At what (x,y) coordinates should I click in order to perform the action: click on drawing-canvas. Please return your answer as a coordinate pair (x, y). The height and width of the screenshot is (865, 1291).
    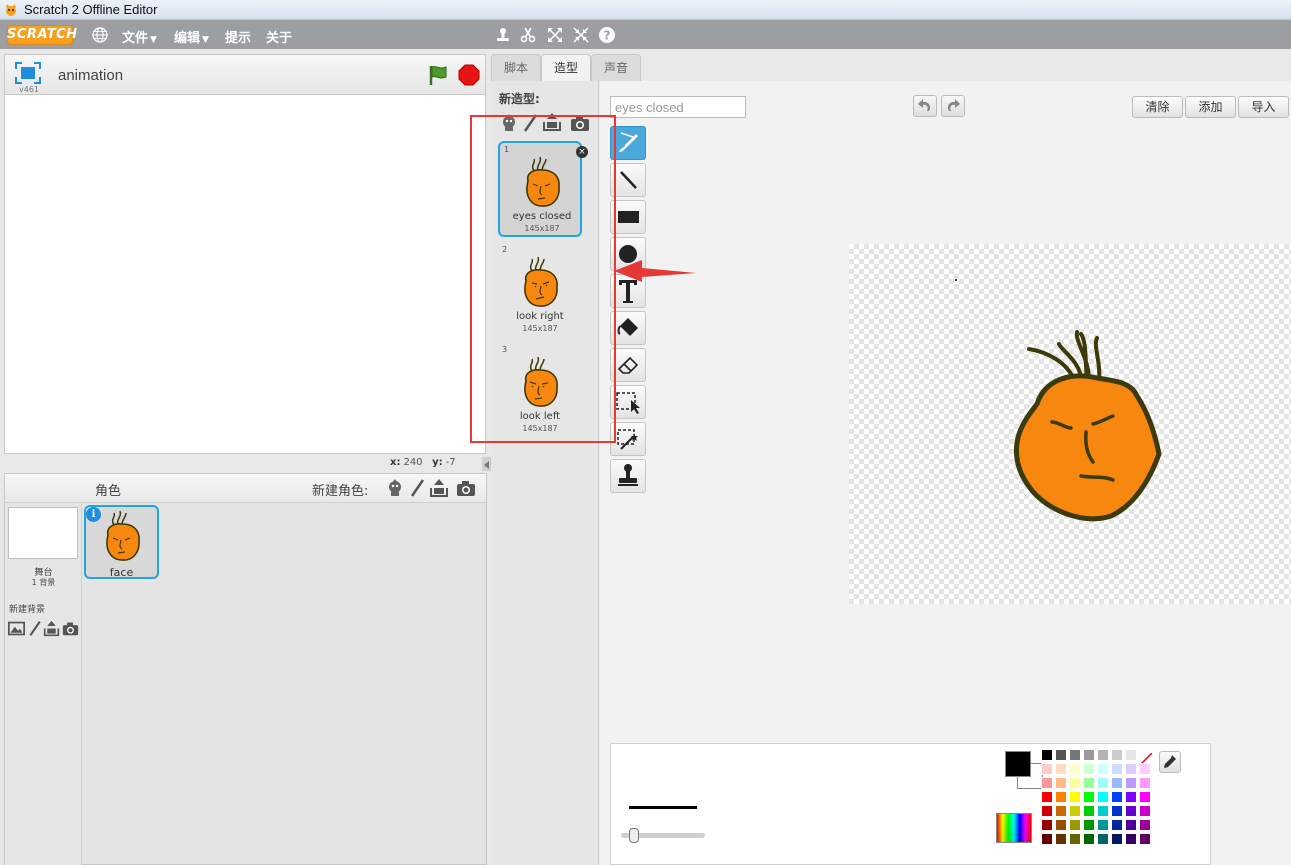
    Looking at the image, I should click on (1070, 424).